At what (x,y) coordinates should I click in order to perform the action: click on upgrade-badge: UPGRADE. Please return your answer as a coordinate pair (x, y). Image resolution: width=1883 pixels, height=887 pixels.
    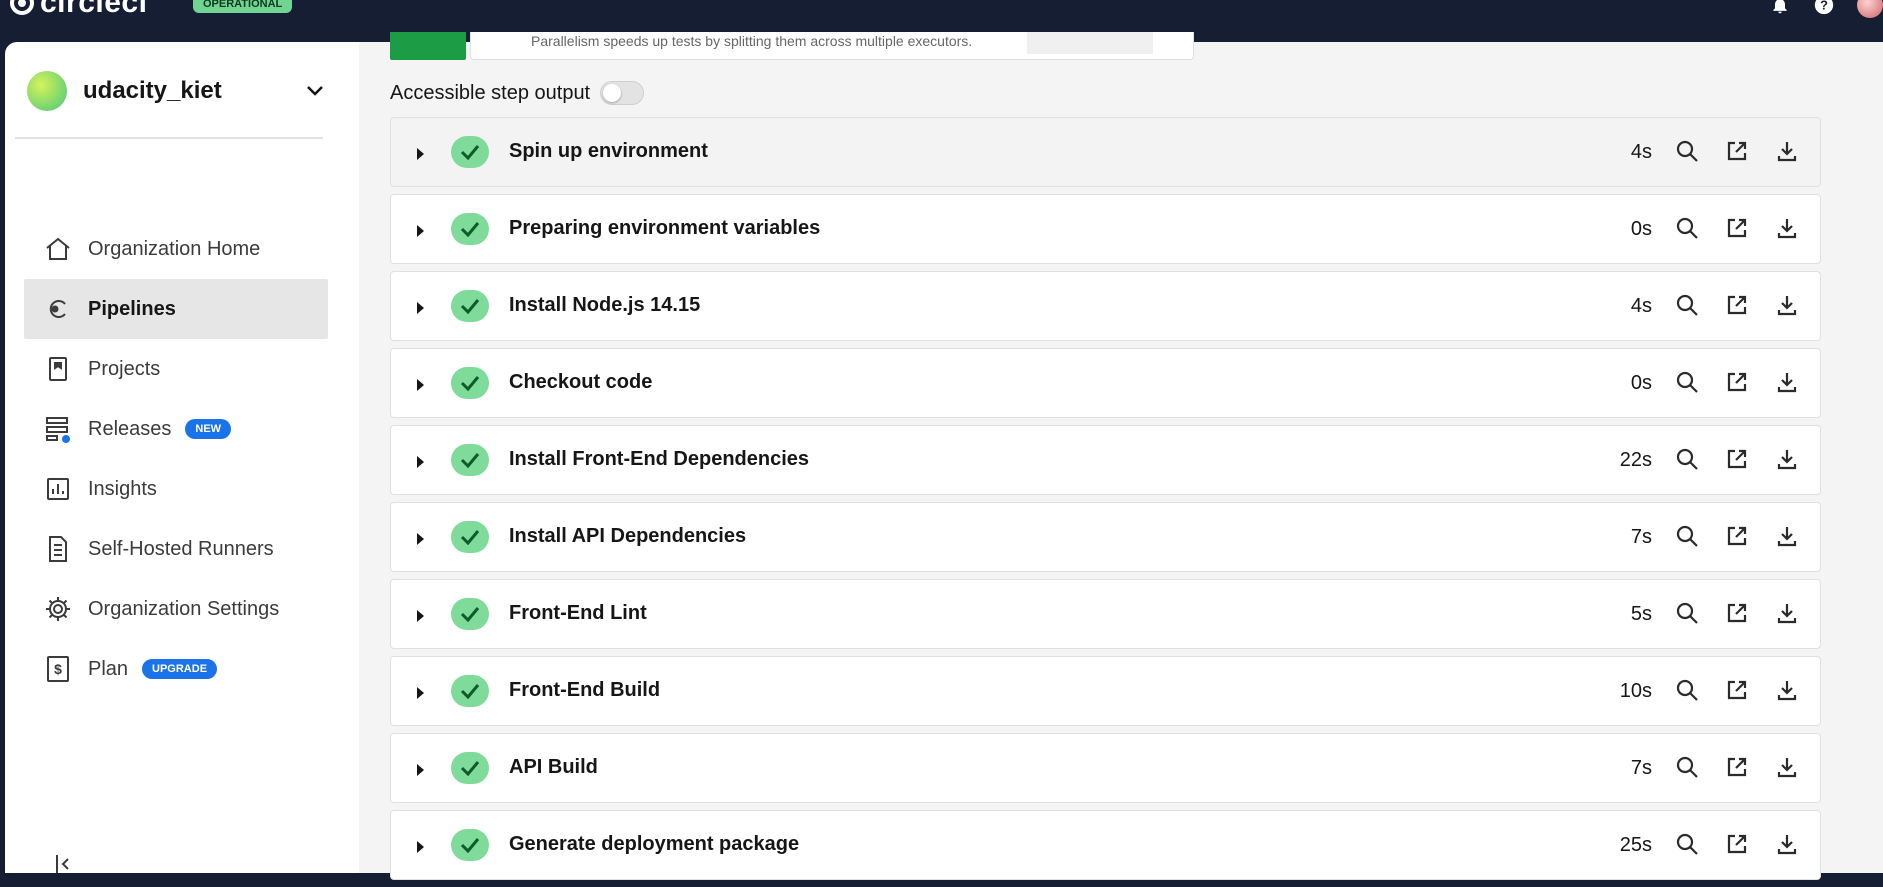
    Looking at the image, I should click on (180, 669).